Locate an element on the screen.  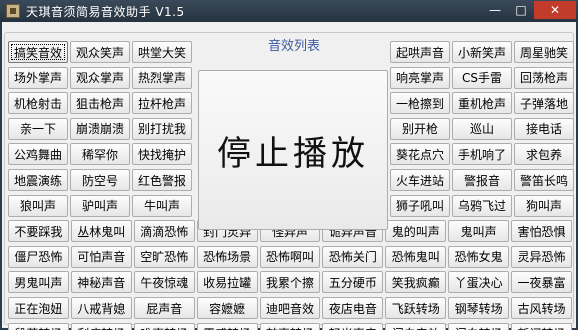
sound-button: 鼓声转场 is located at coordinates (290, 326).